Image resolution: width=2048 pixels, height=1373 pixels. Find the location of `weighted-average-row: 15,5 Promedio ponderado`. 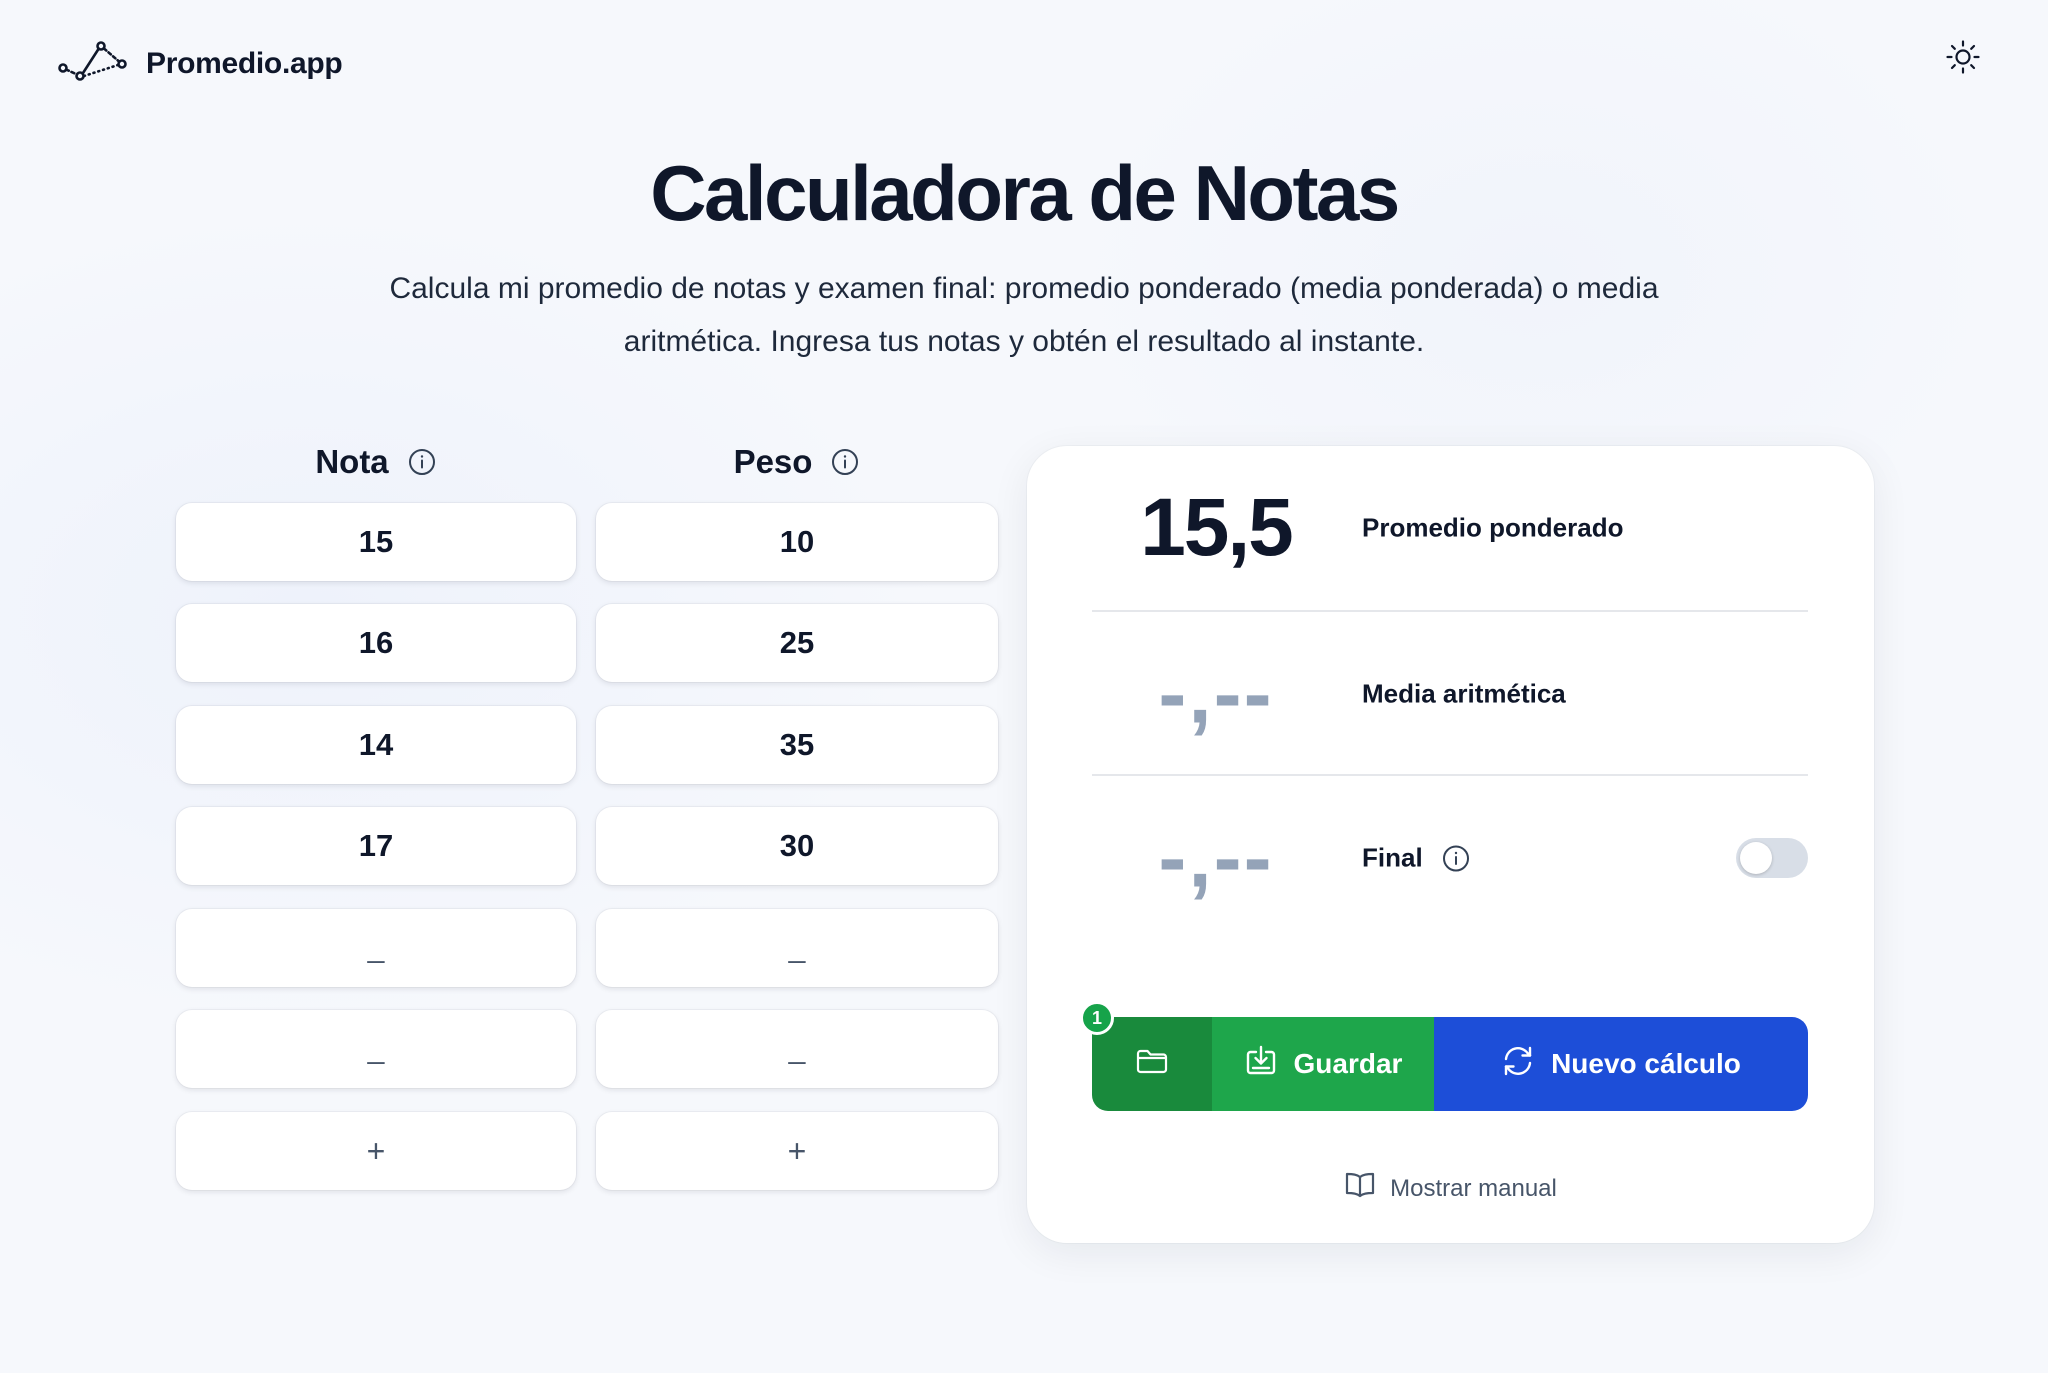

weighted-average-row: 15,5 Promedio ponderado is located at coordinates (1450, 528).